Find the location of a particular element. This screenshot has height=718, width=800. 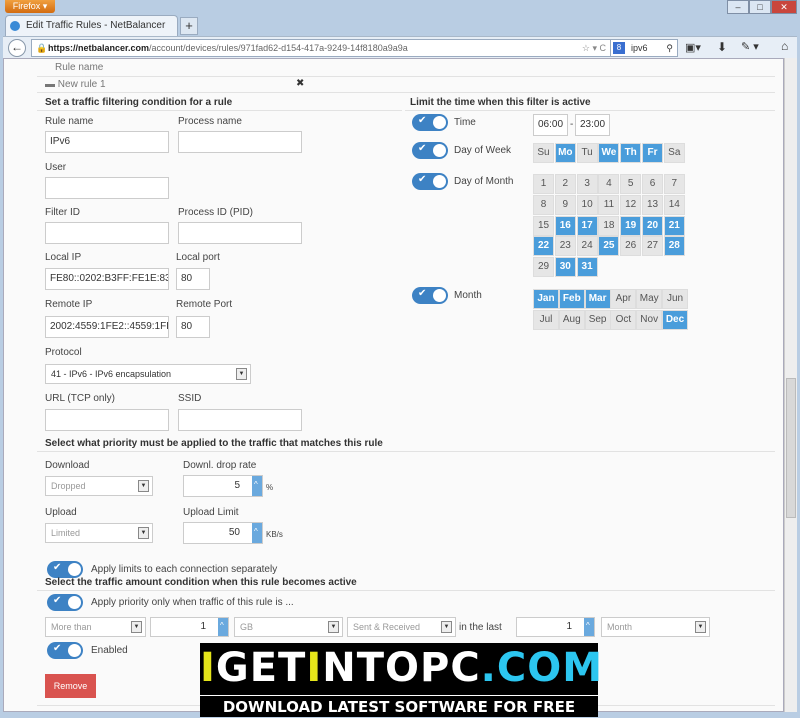

day-6: 6 is located at coordinates (652, 184).